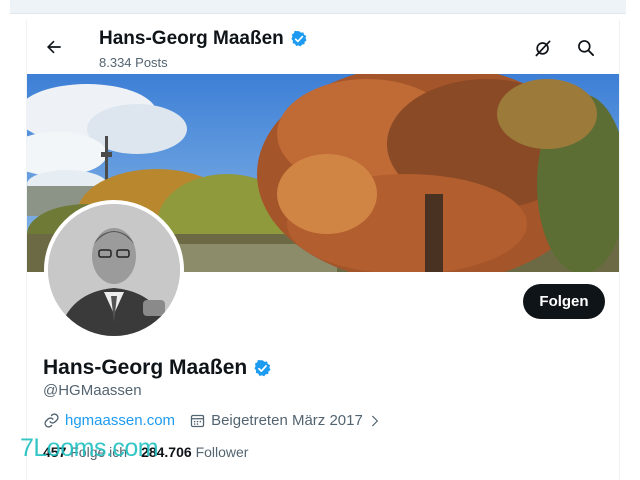 The image size is (640, 480). I want to click on chevron-right-icon, so click(375, 421).